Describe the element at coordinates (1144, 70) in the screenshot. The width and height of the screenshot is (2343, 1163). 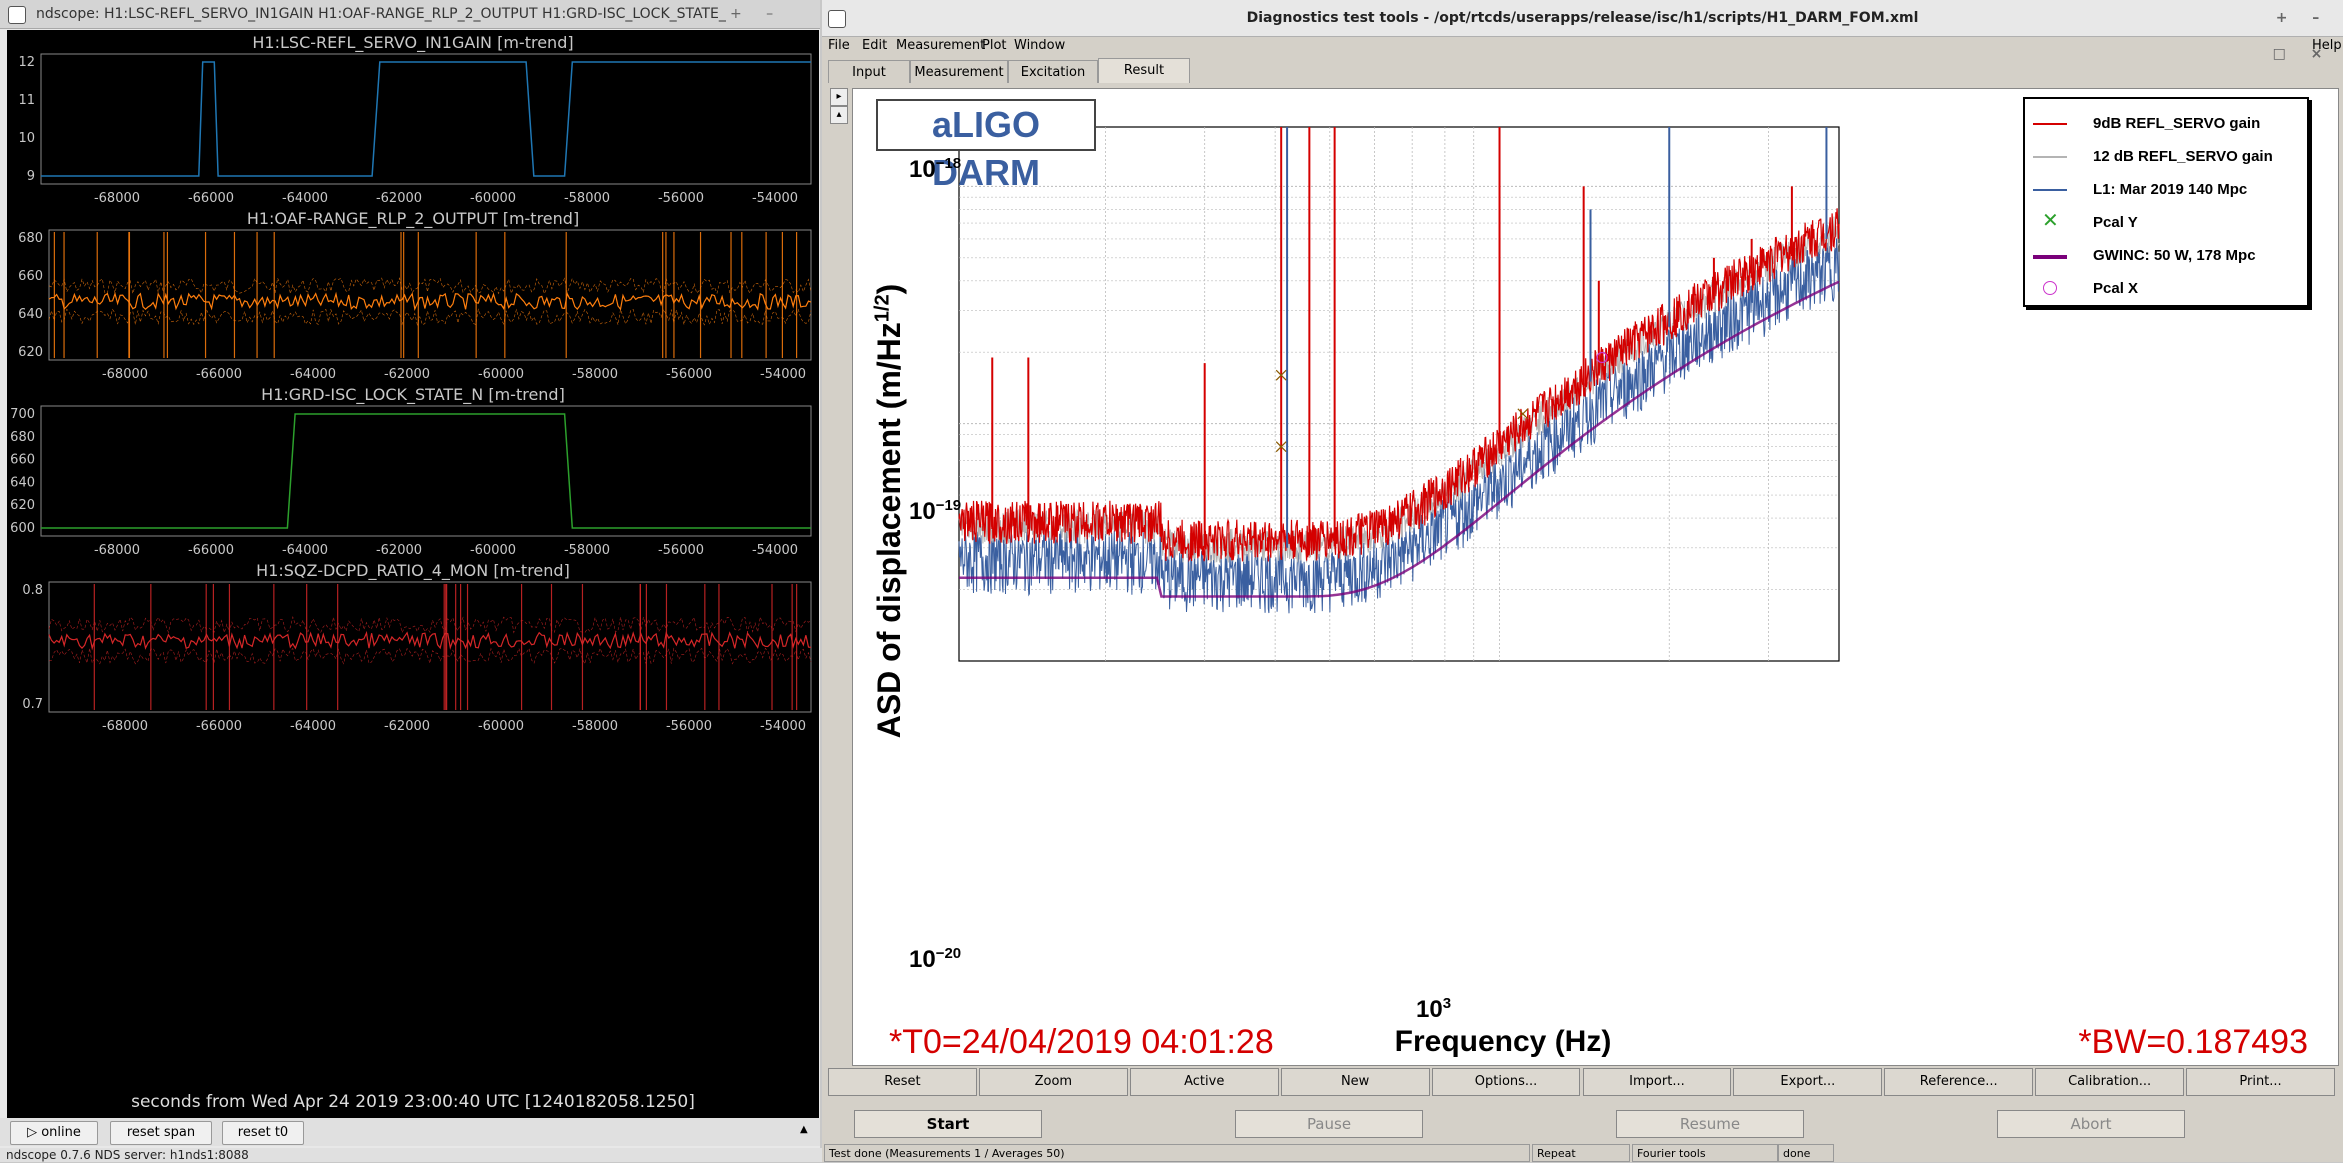
I see `tab-result: Result` at that location.